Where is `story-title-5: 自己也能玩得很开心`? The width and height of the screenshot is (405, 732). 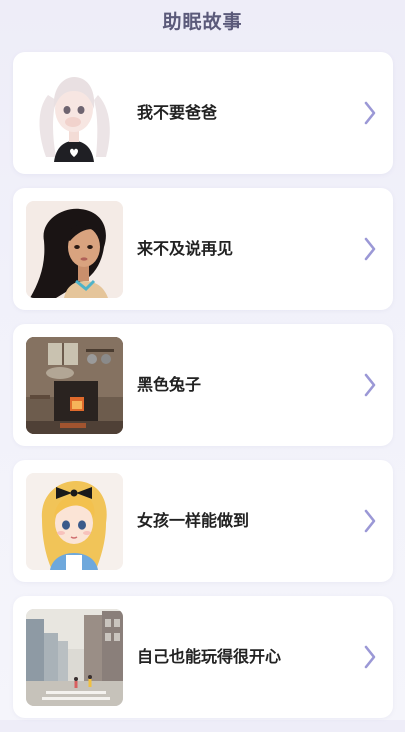
story-title-5: 自己也能玩得很开心 is located at coordinates (209, 656).